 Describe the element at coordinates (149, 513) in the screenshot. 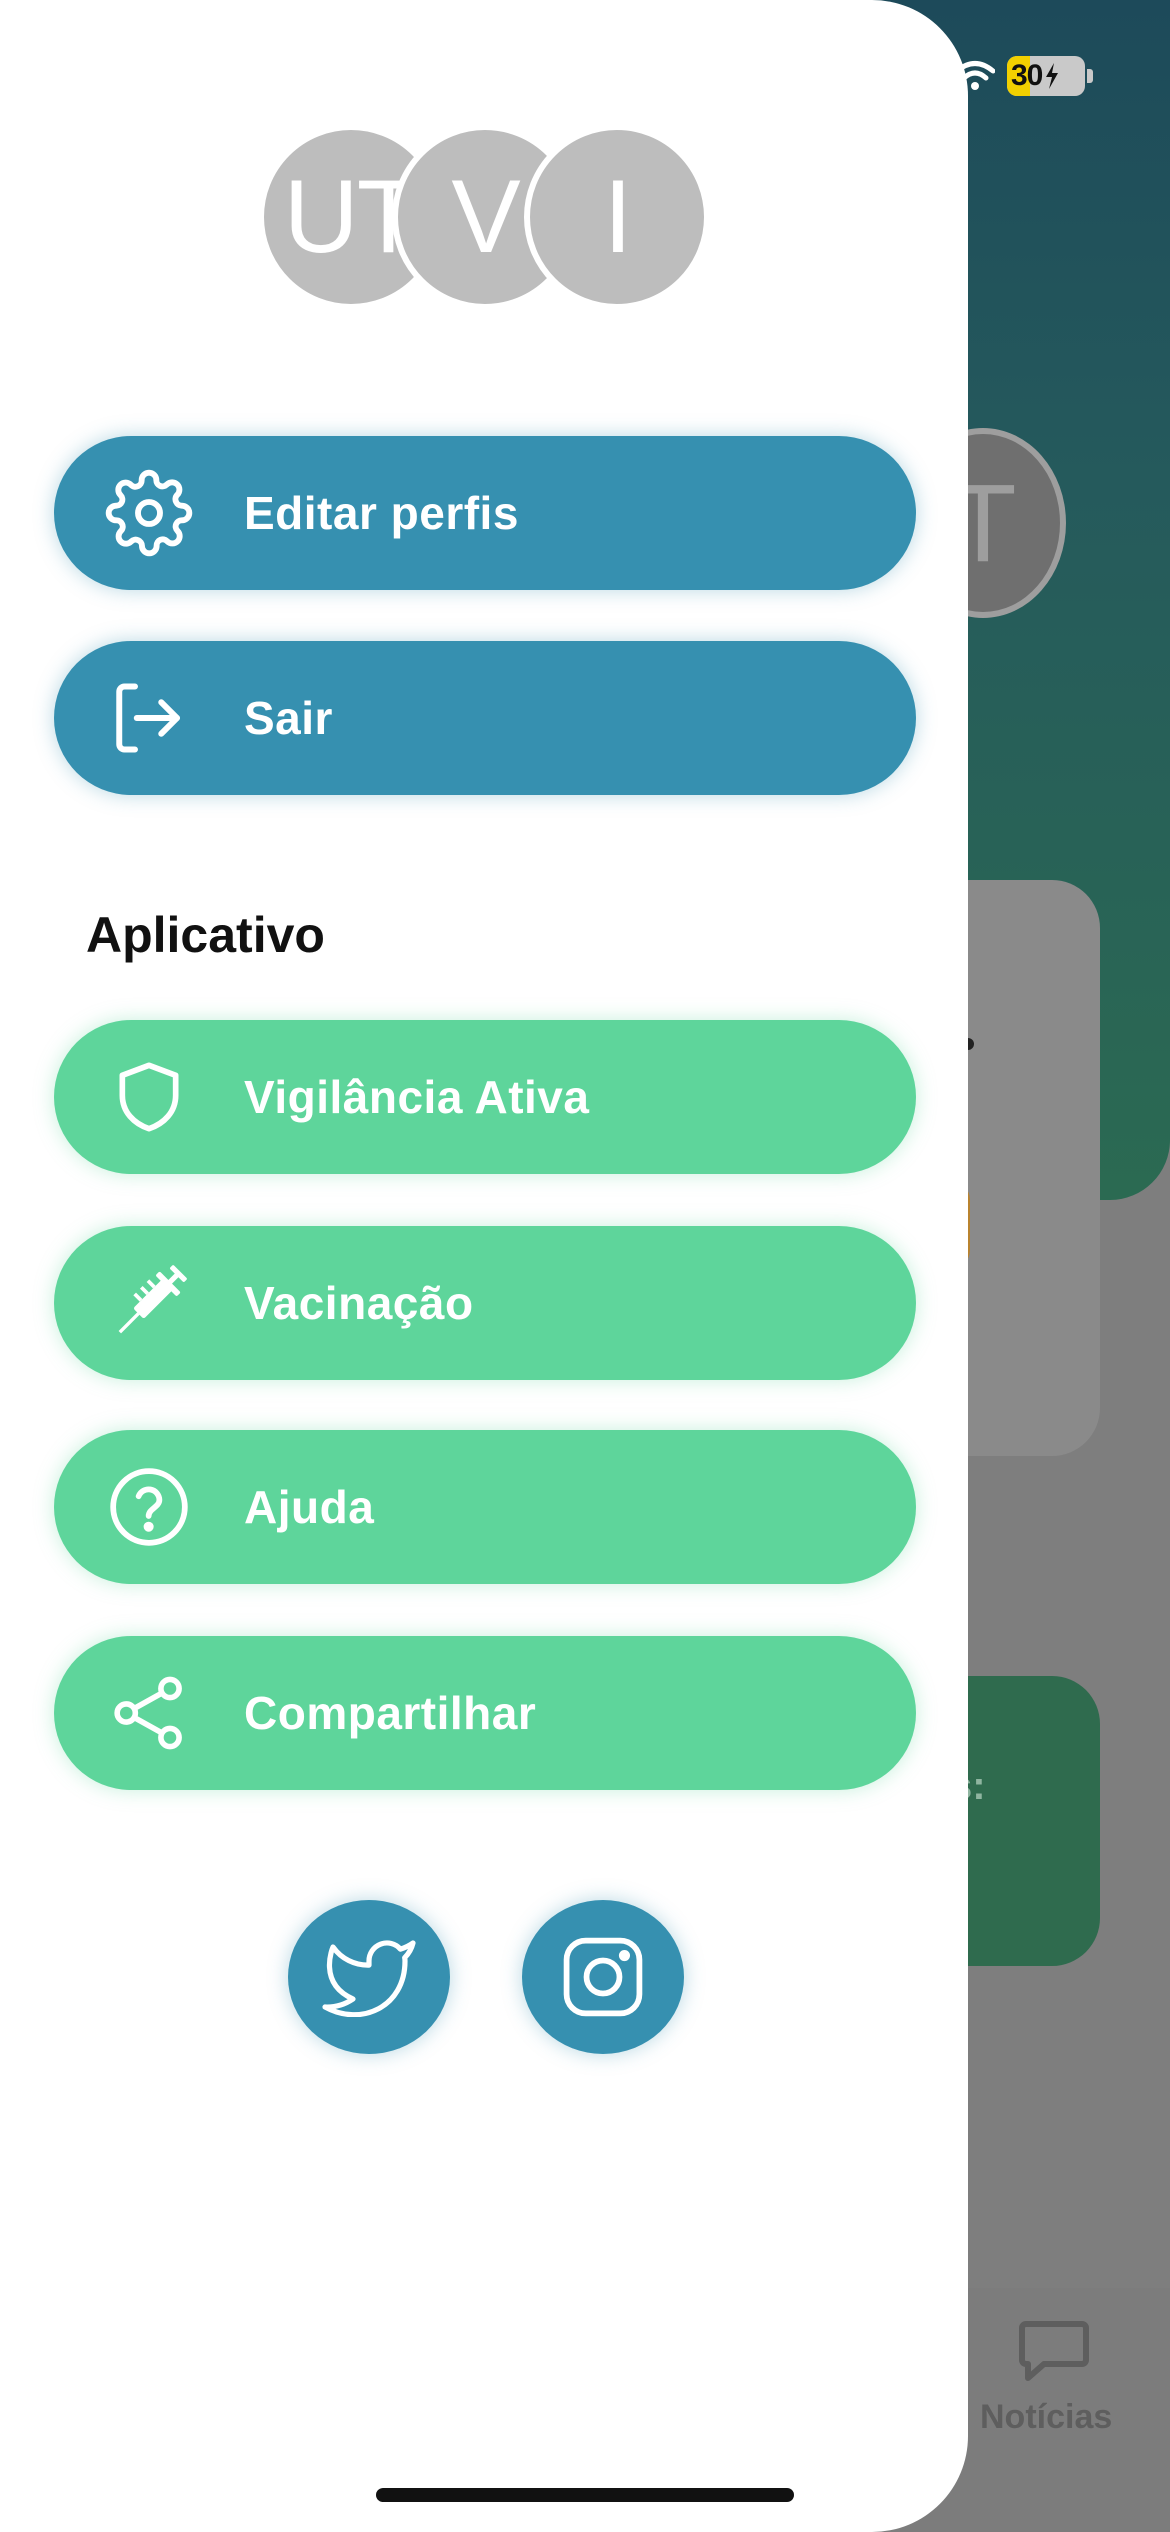

I see `gear-icon` at that location.